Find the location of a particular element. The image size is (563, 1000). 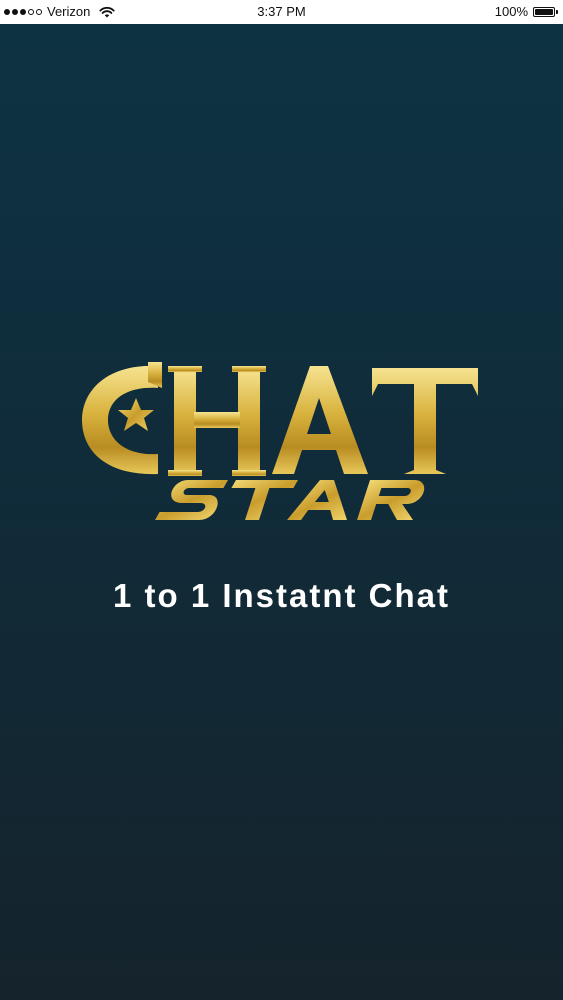

logo-letter-a is located at coordinates (320, 420).